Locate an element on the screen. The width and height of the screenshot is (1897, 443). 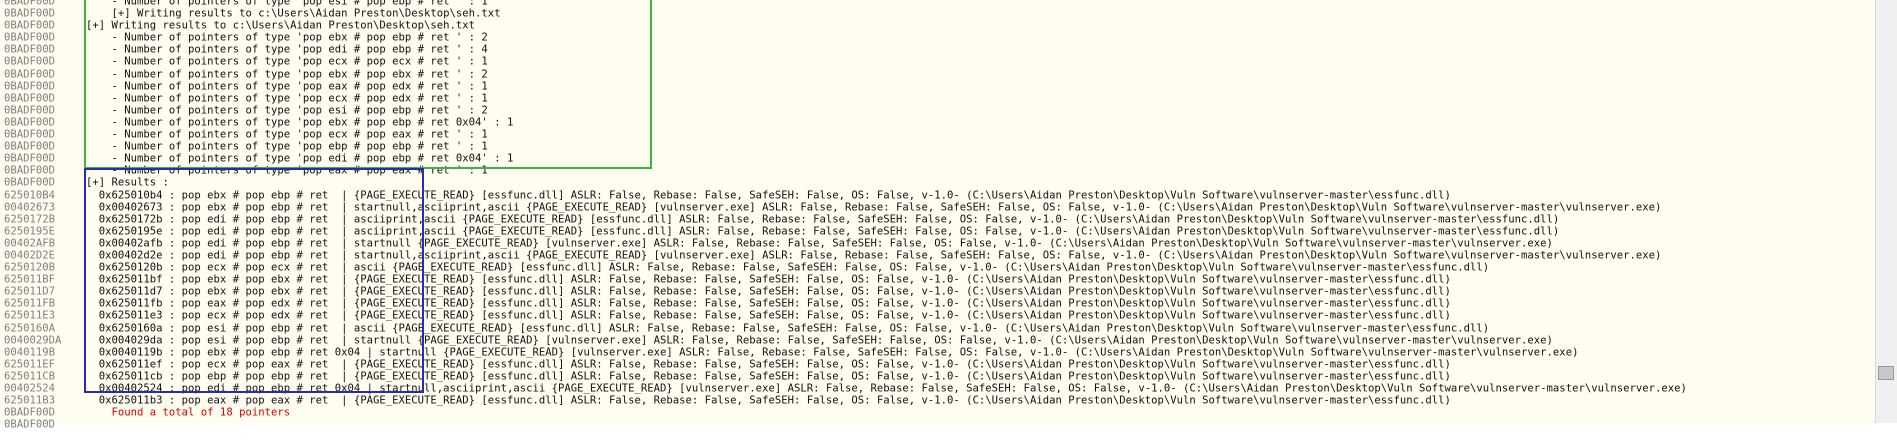
vertical-scrollbar is located at coordinates (1886, 211).